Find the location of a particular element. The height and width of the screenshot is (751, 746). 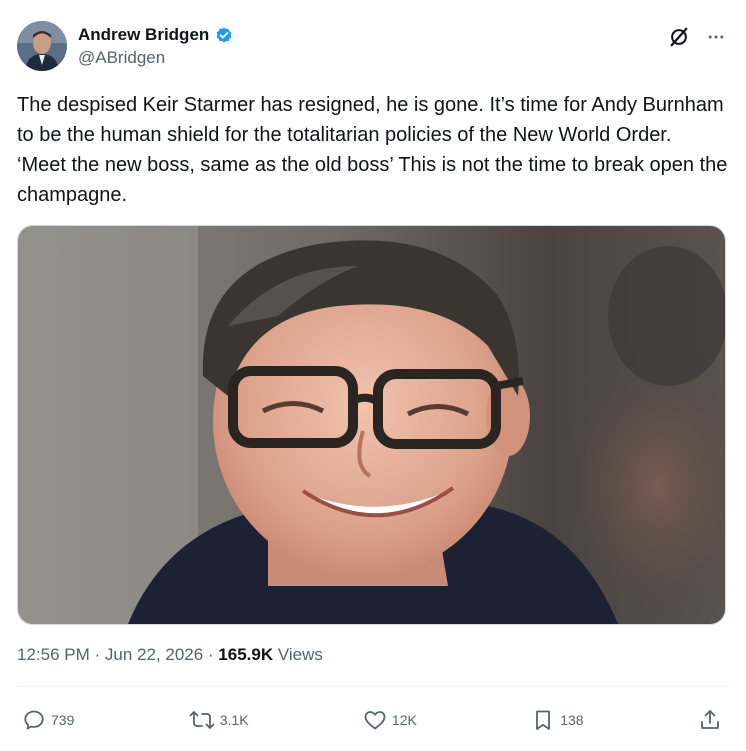

bookmark-icon is located at coordinates (543, 720).